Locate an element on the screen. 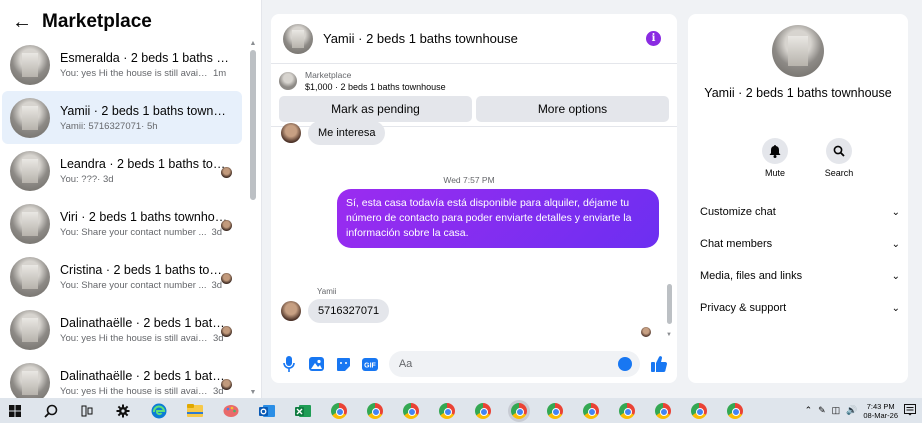  conversation-preview: Yamii: 5716327071 is located at coordinates (101, 126).